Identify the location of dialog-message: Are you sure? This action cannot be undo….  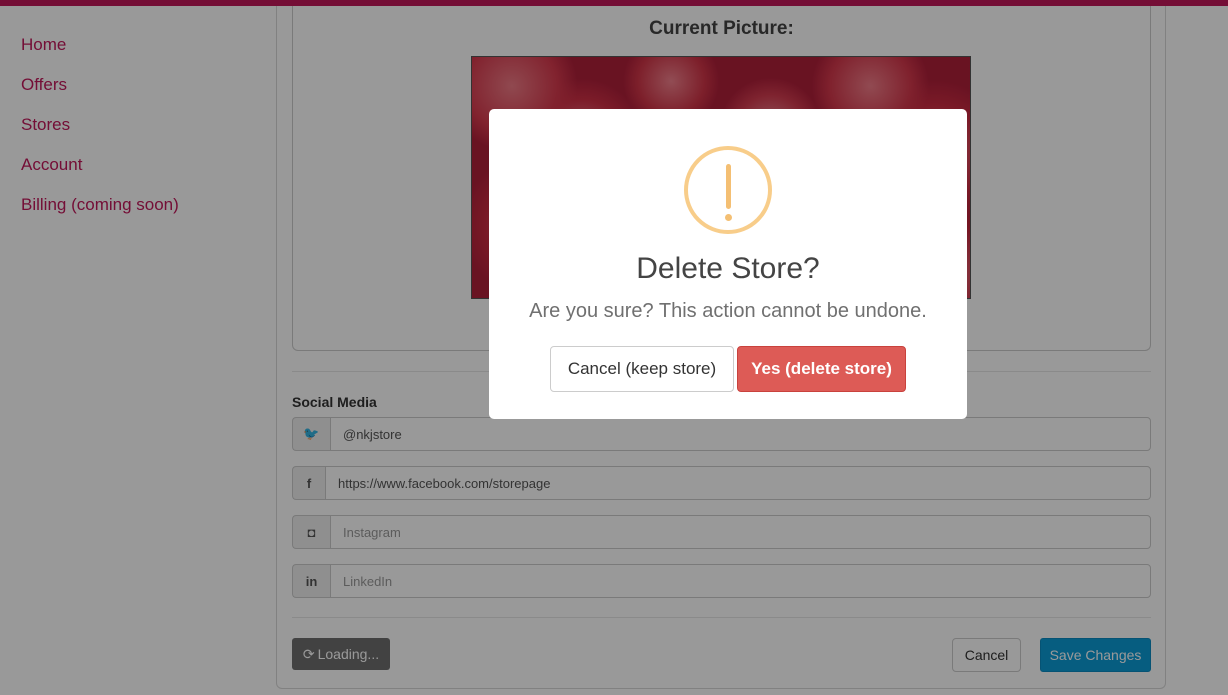
(728, 311).